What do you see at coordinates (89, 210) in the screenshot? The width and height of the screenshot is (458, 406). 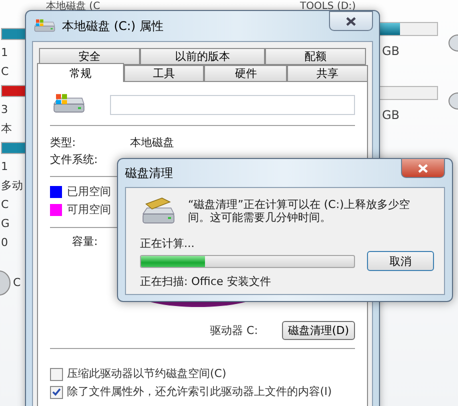 I see `legend-label: 可用空间` at bounding box center [89, 210].